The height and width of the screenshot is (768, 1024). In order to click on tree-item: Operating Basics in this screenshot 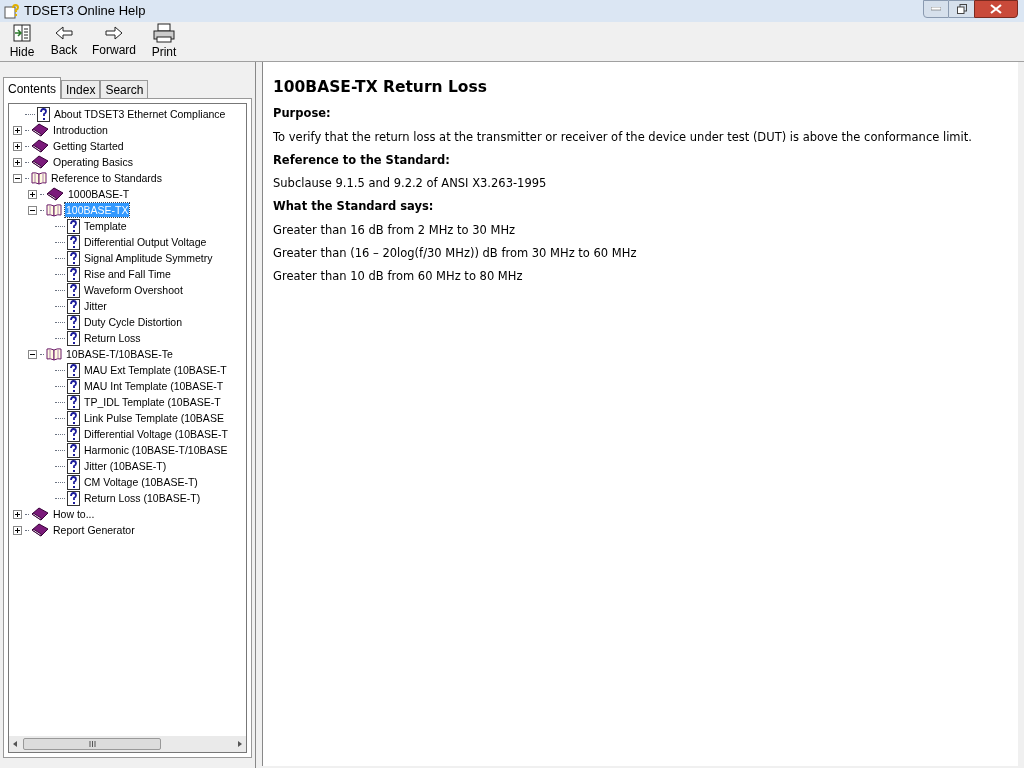, I will do `click(93, 162)`.